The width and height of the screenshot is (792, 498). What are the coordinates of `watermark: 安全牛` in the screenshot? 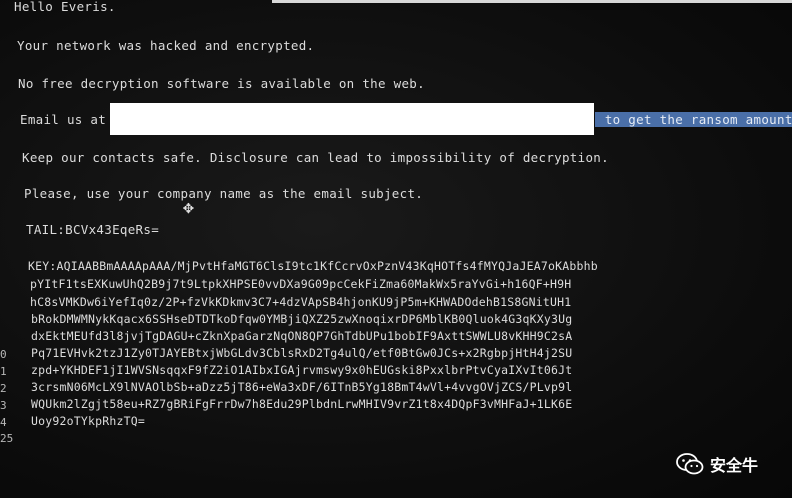 It's located at (717, 464).